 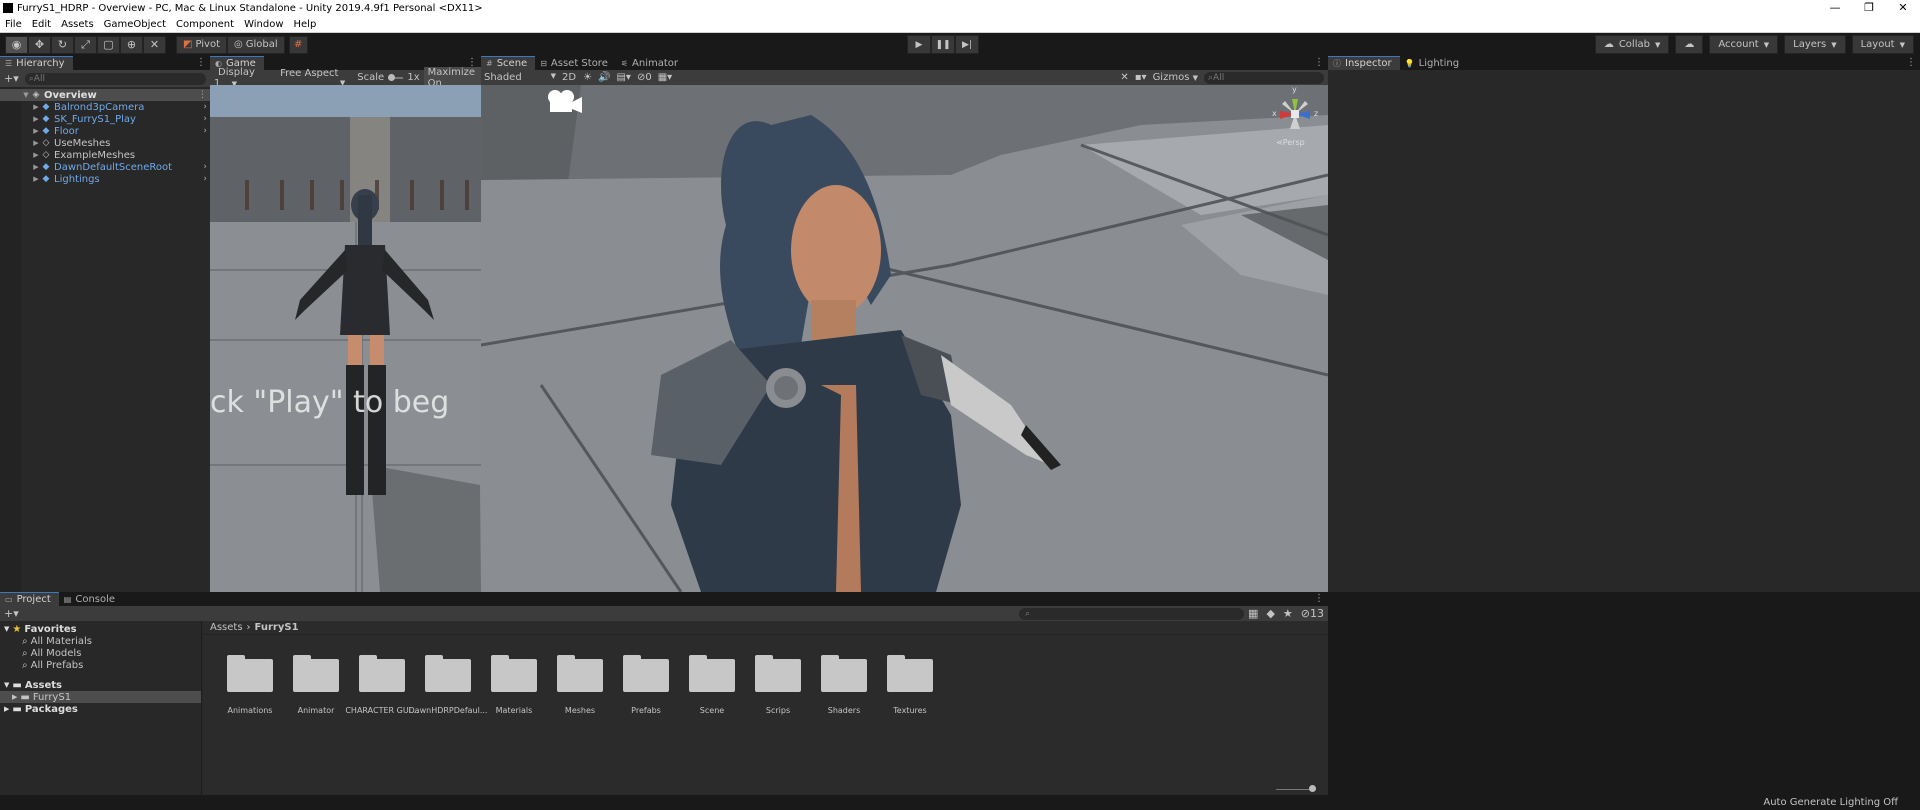 I want to click on packages-header: ▶ ▬ Packages, so click(x=100, y=709).